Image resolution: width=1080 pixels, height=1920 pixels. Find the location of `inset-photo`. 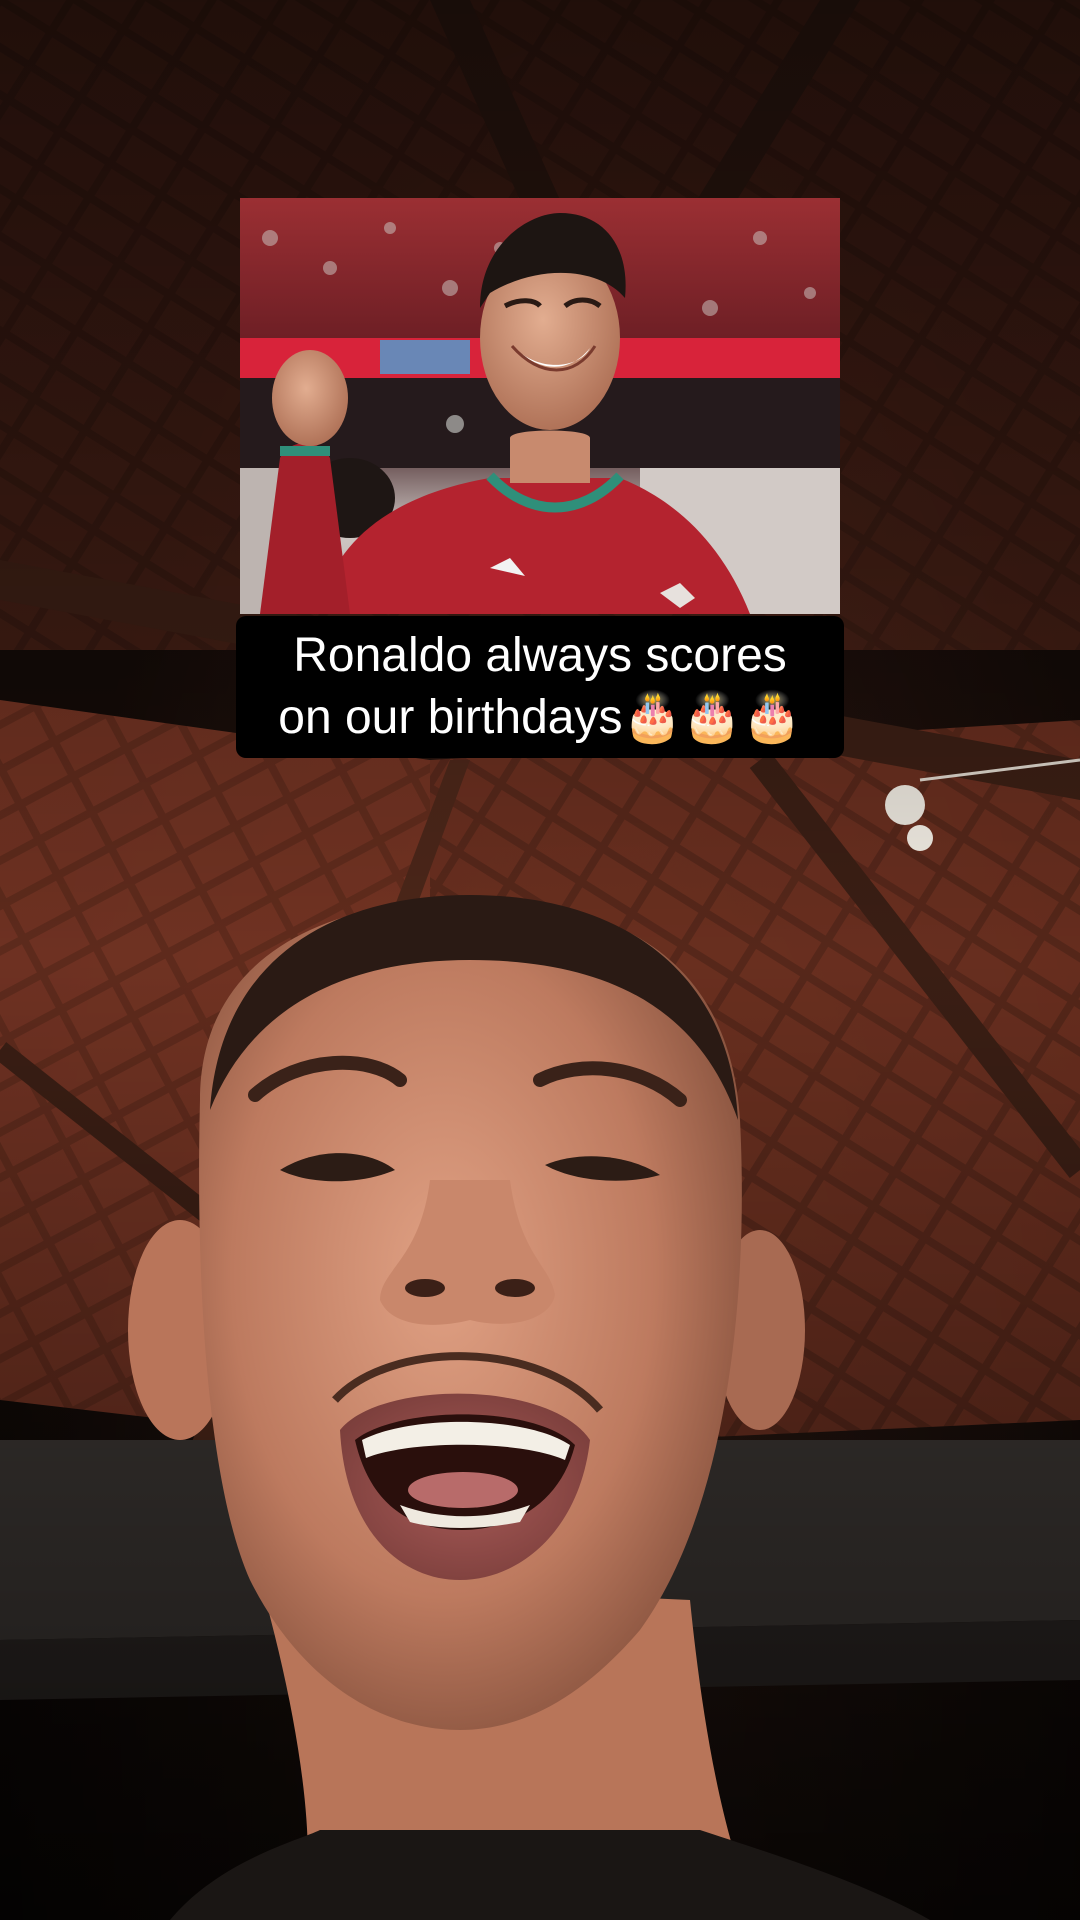

inset-photo is located at coordinates (540, 406).